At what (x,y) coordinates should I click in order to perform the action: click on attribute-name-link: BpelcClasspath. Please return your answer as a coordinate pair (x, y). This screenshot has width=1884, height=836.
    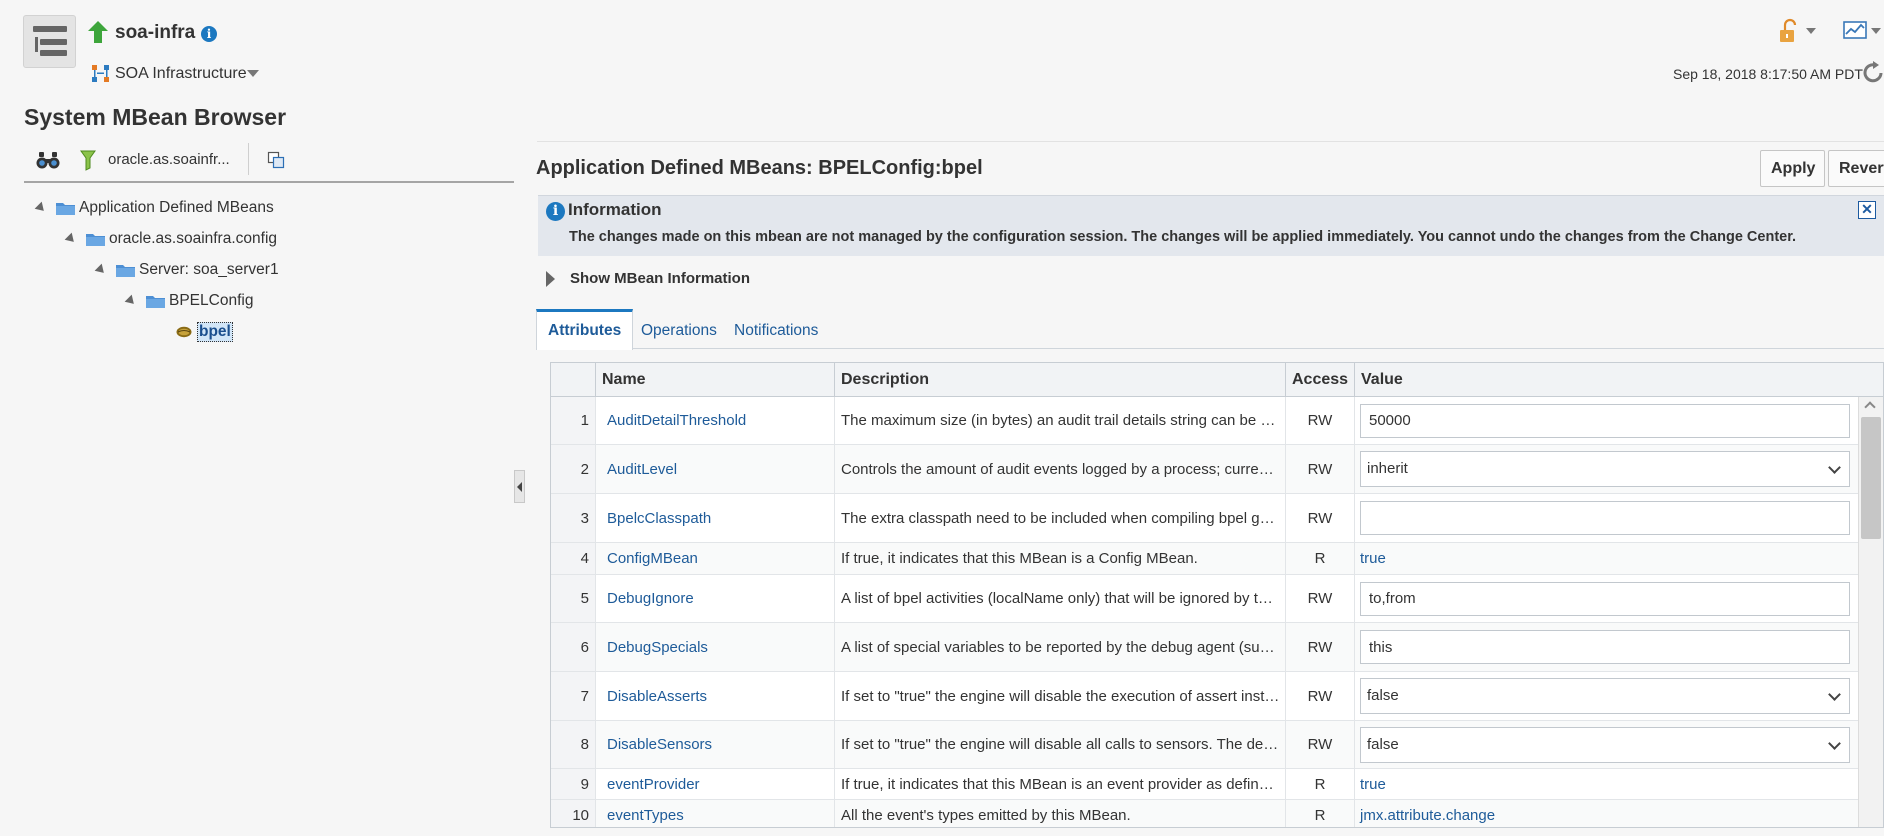
    Looking at the image, I should click on (714, 518).